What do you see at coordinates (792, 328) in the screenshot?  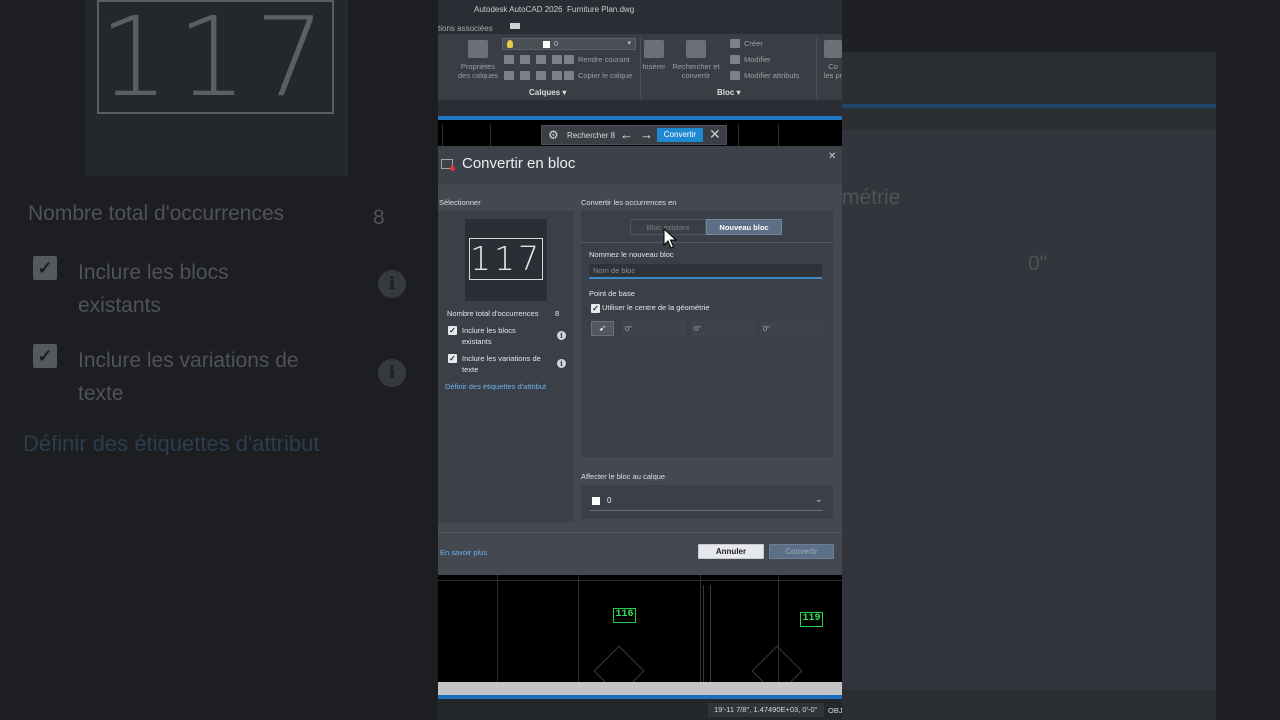 I see `coord-z-field: 0"` at bounding box center [792, 328].